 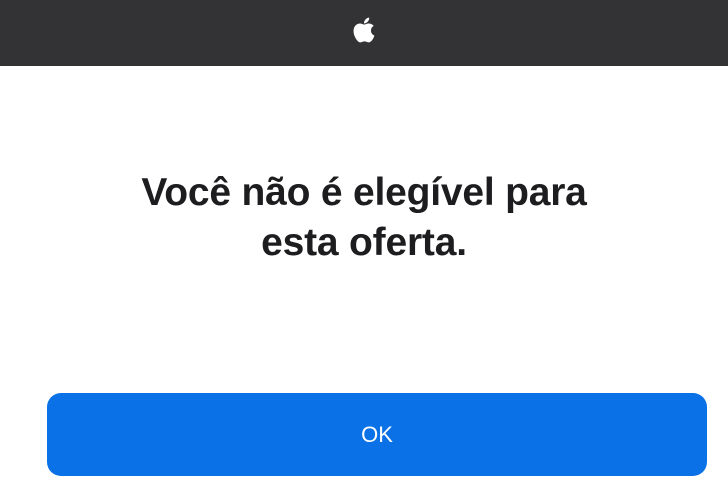 I want to click on apple-logo-icon, so click(x=364, y=30).